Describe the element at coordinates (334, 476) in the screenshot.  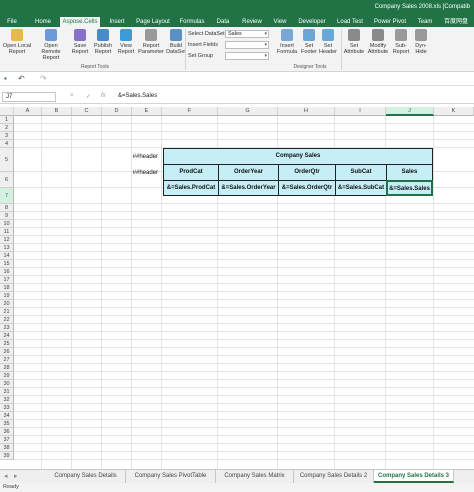
I see `sheet-tab: Company Sales Details 2` at that location.